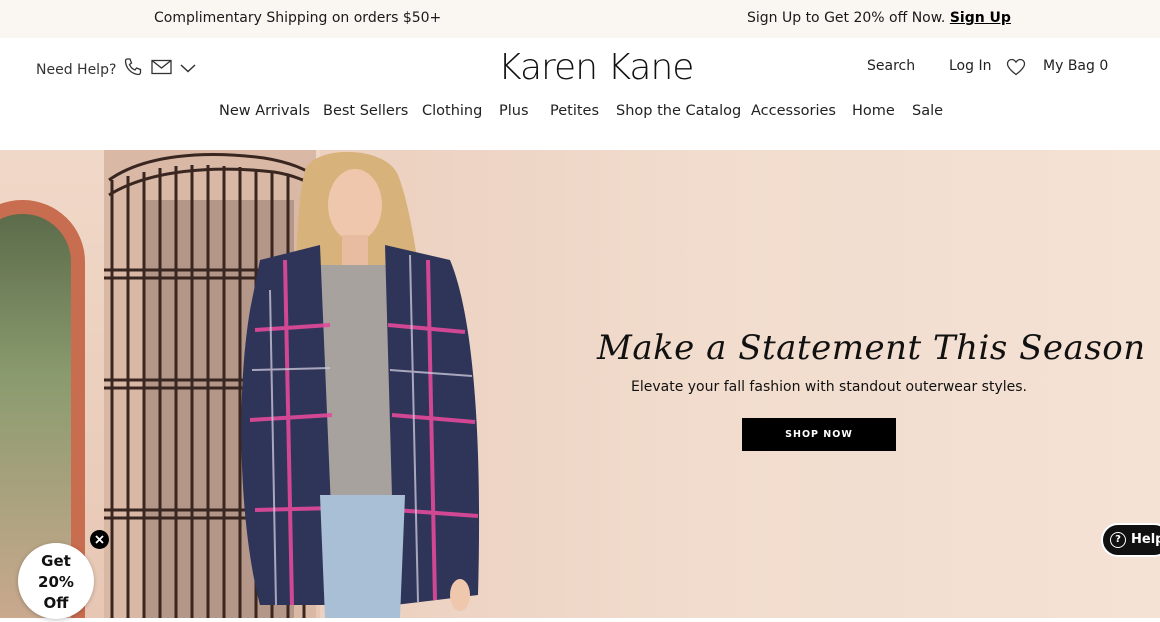 The height and width of the screenshot is (622, 1160). Describe the element at coordinates (1075, 66) in the screenshot. I see `my-bag-link: My Bag 0` at that location.